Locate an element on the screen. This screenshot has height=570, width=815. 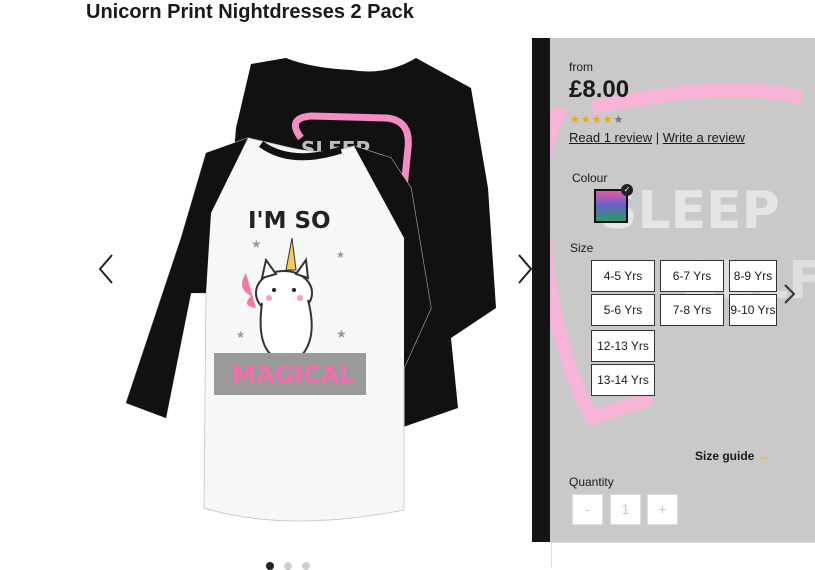
size-guide-link: Size guide → is located at coordinates (732, 456).